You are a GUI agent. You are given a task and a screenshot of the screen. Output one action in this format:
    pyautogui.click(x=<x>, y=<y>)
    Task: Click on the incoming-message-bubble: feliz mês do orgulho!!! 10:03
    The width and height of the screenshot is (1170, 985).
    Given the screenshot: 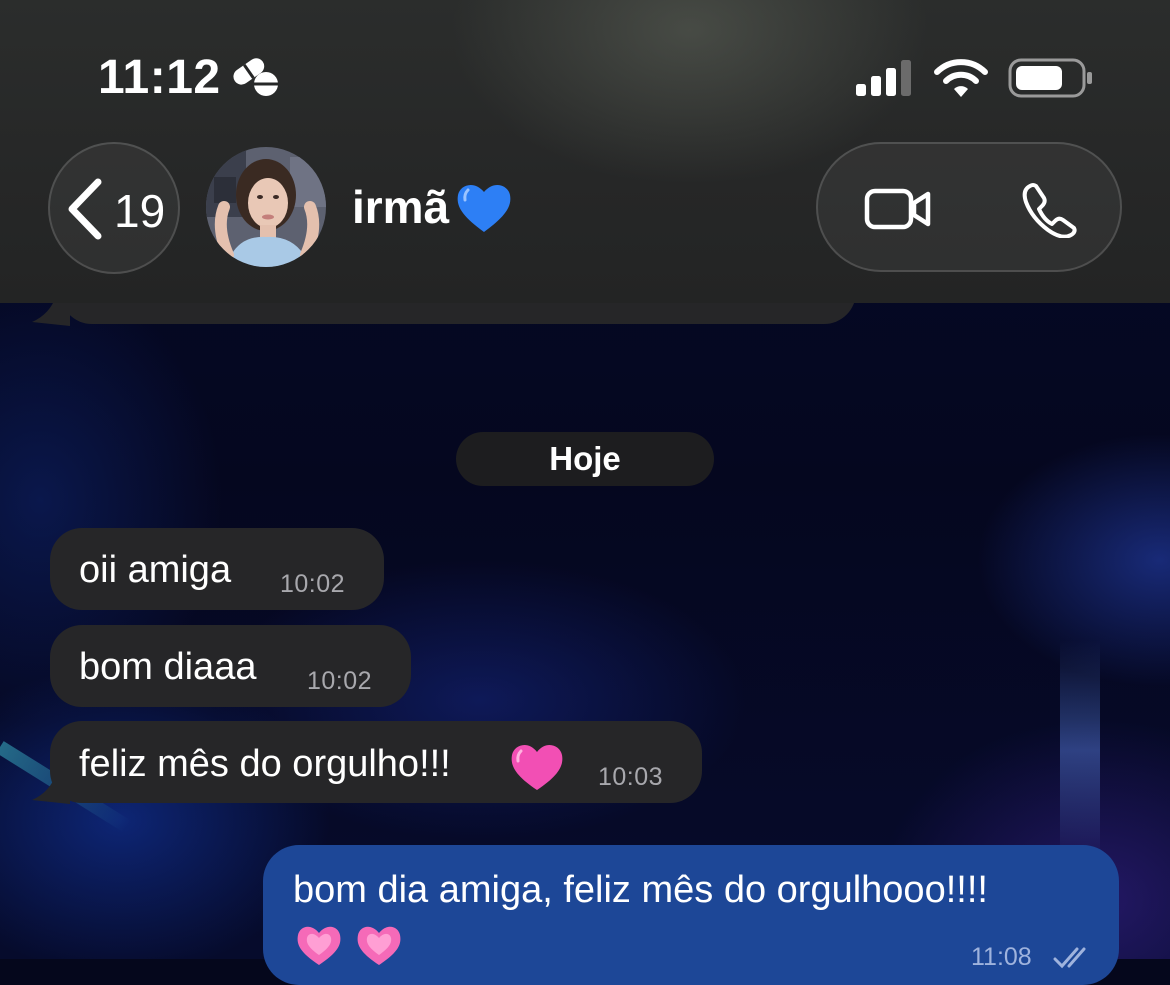 What is the action you would take?
    pyautogui.click(x=376, y=762)
    